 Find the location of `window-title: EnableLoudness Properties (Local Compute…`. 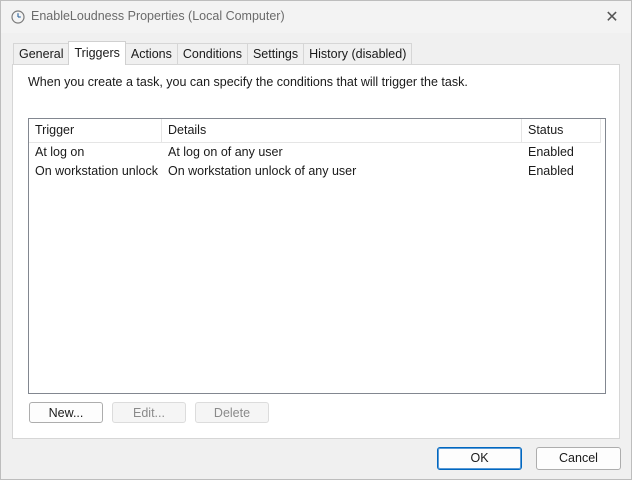

window-title: EnableLoudness Properties (Local Compute… is located at coordinates (158, 16).